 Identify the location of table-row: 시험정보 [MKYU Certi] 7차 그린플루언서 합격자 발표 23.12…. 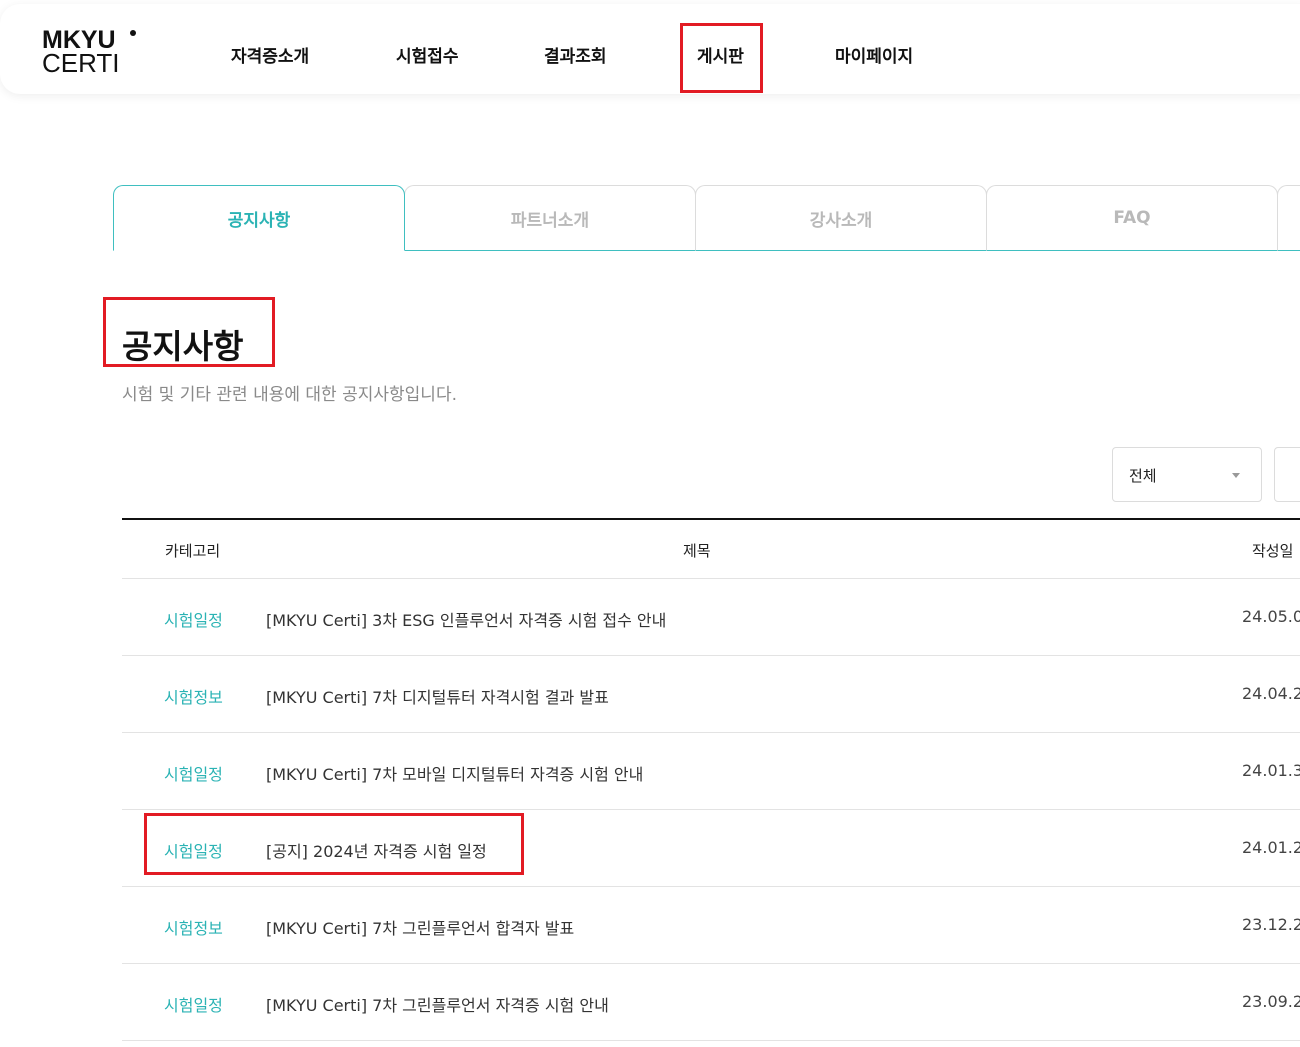
(711, 925).